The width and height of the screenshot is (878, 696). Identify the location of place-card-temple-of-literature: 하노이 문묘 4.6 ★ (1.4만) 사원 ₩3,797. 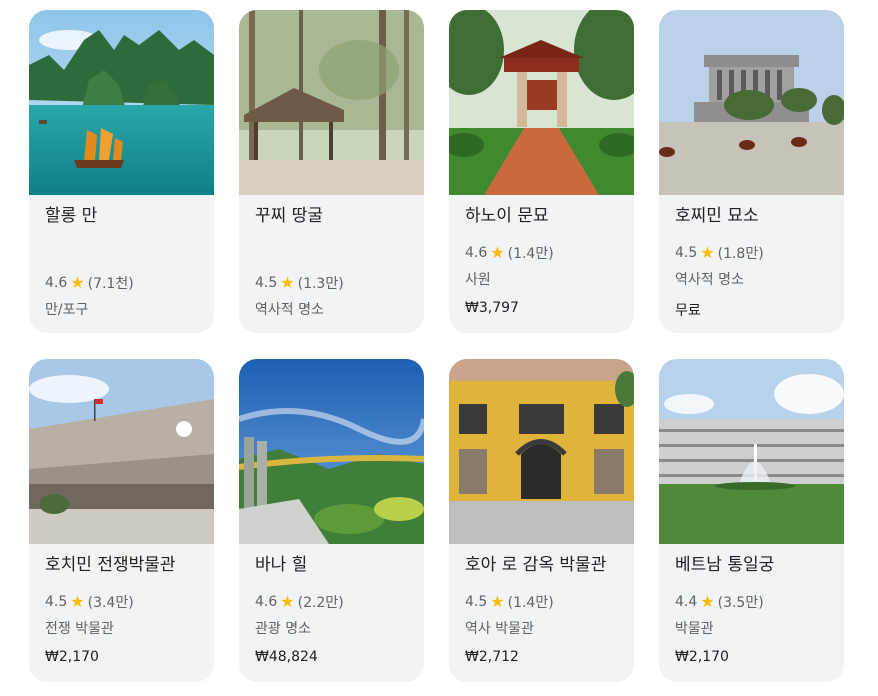
(541, 171).